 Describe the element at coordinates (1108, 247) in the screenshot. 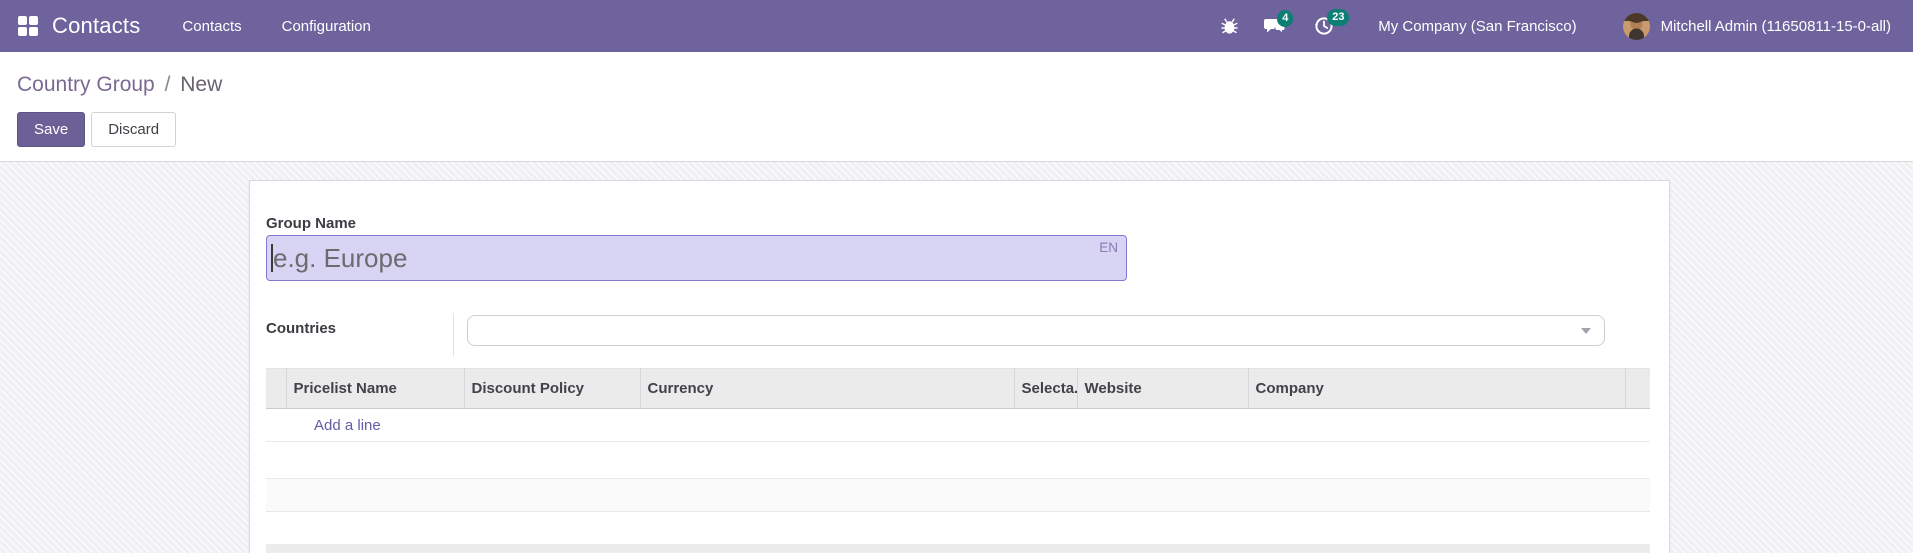

I see `translation-lang-badge: EN` at that location.